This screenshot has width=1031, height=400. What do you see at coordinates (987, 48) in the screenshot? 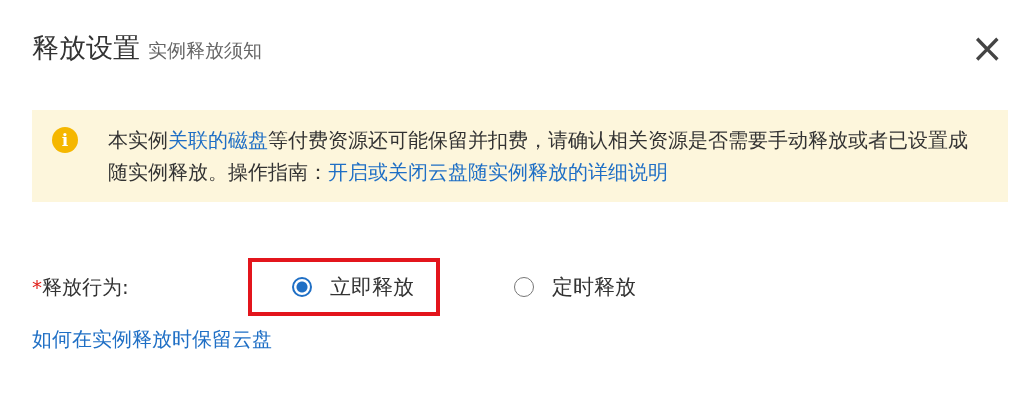
I see `close-button: ×` at bounding box center [987, 48].